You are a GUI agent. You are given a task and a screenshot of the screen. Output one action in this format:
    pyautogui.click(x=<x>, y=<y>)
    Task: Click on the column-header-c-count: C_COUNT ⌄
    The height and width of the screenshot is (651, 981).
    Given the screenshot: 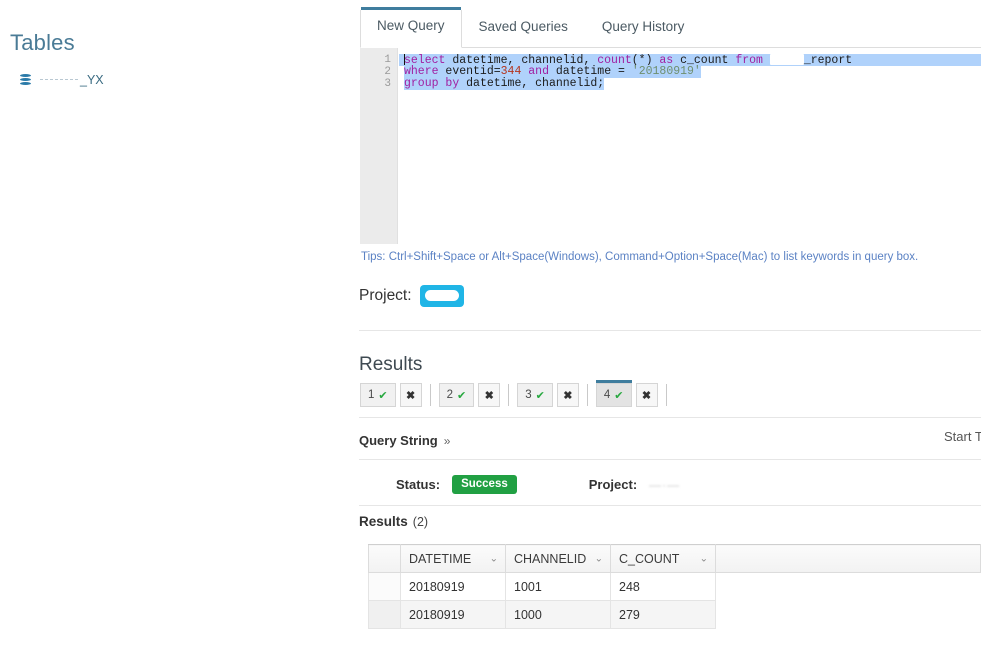 What is the action you would take?
    pyautogui.click(x=663, y=558)
    